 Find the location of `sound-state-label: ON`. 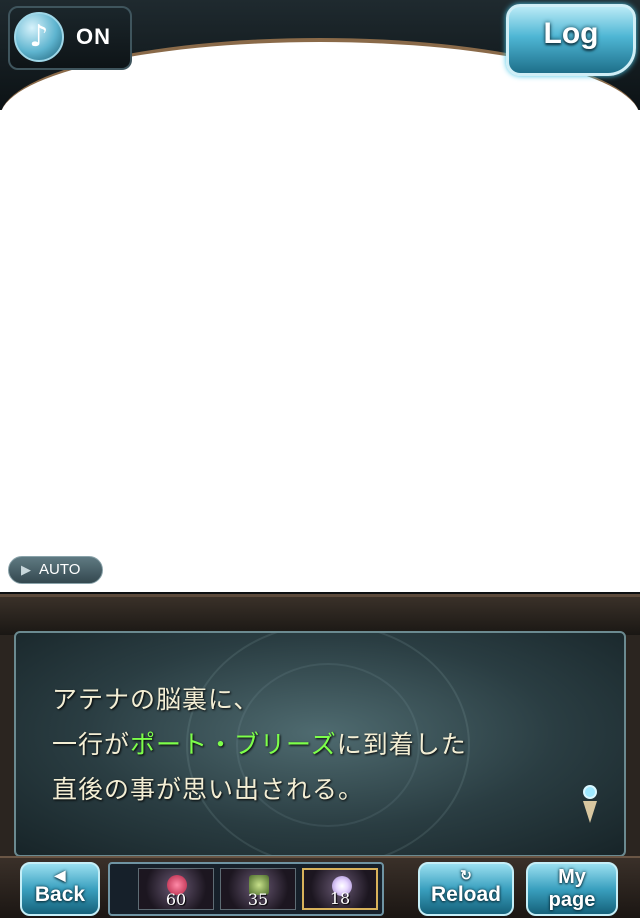

sound-state-label: ON is located at coordinates (93, 36).